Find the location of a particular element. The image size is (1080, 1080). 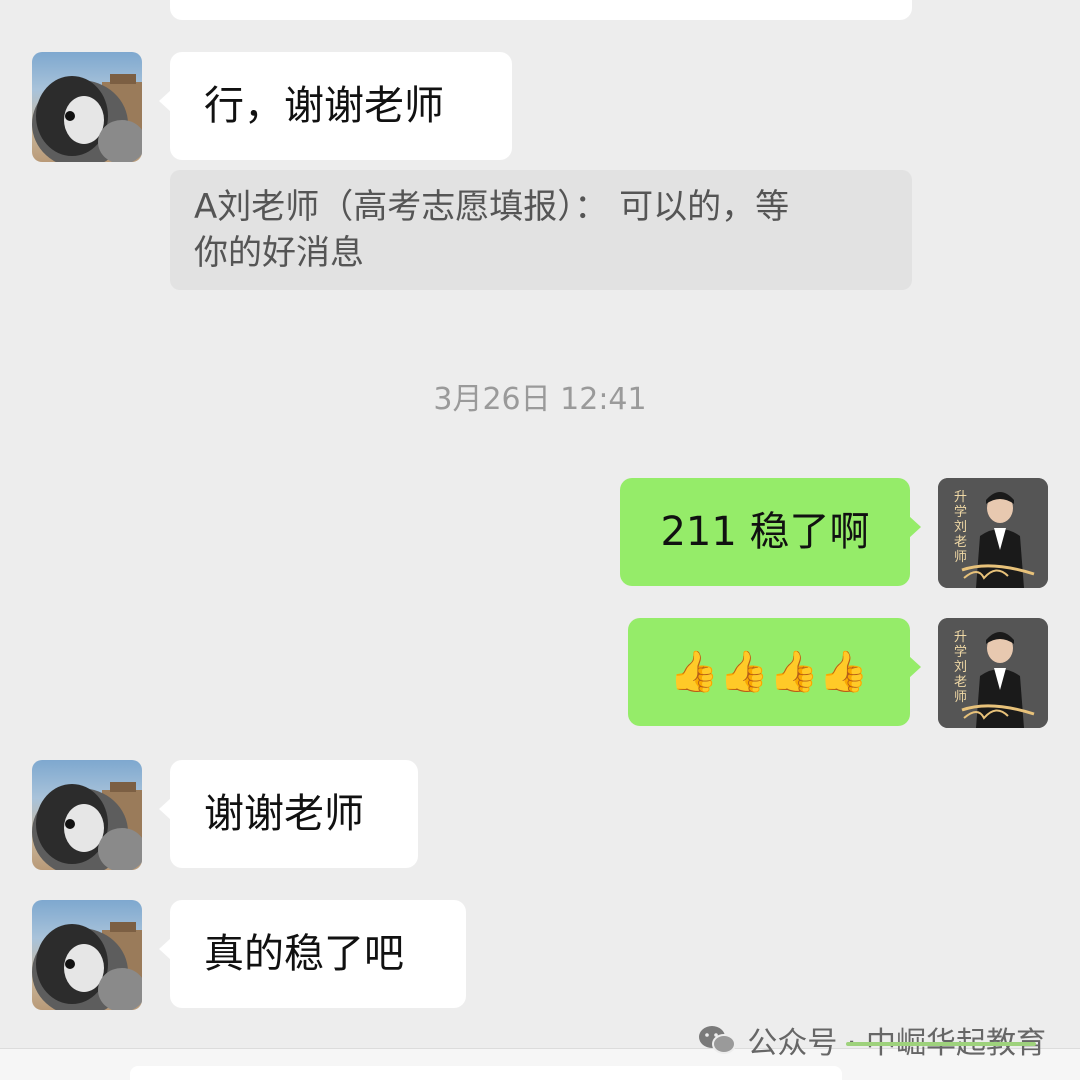

message-text: 211 稳了啊 is located at coordinates (765, 532).